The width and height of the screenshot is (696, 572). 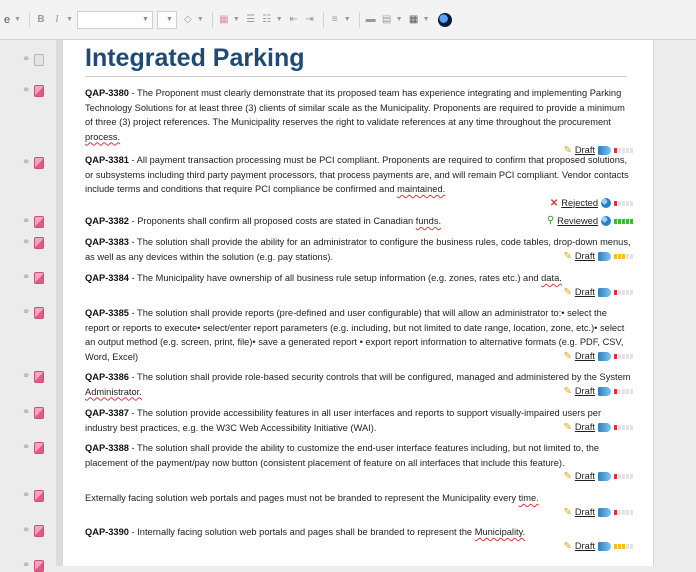 I want to click on outdent-icon: ⇤, so click(x=294, y=20).